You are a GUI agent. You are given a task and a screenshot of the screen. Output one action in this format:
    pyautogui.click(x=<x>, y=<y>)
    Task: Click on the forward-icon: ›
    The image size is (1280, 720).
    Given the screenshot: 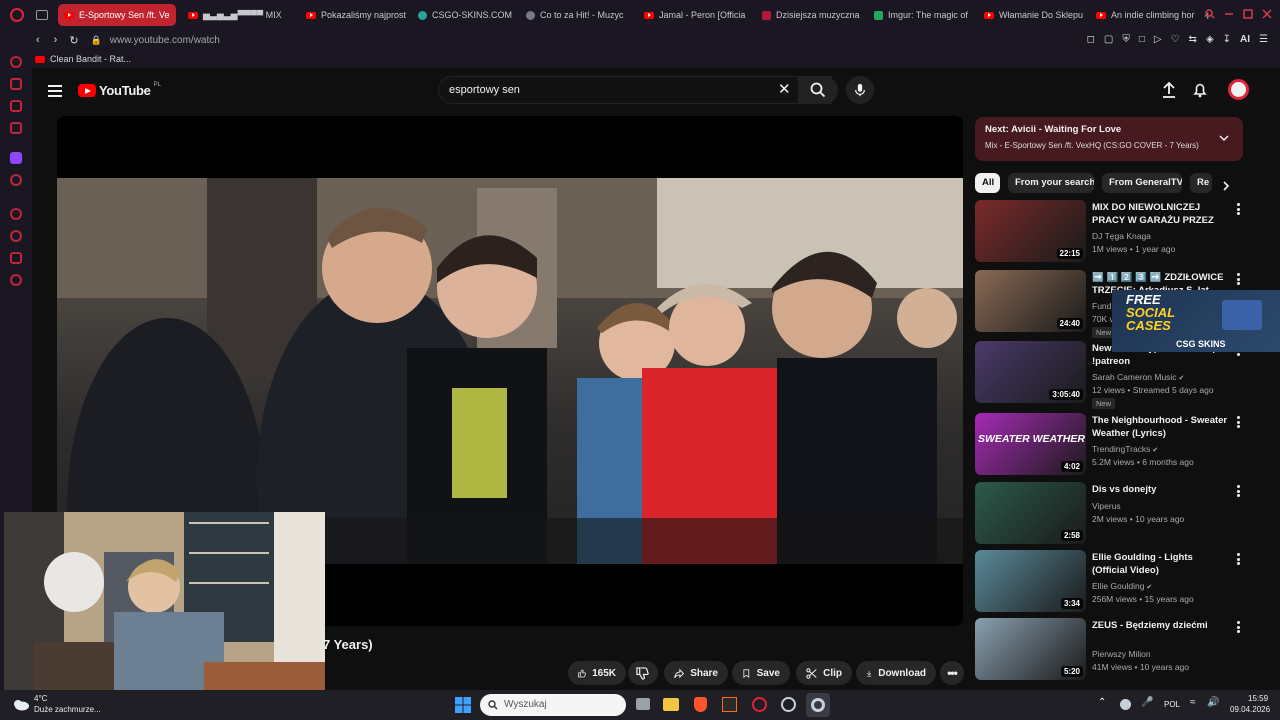 What is the action you would take?
    pyautogui.click(x=56, y=40)
    